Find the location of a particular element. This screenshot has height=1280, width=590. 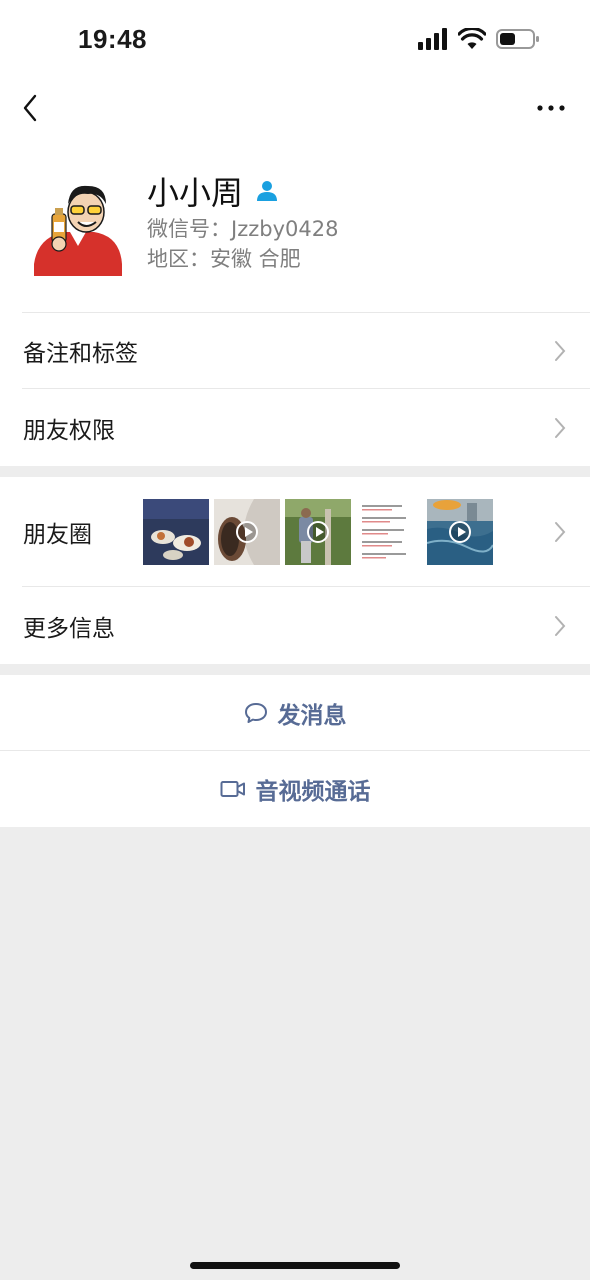

remarks-and-tags-label: 备注和标签 is located at coordinates (80, 353).